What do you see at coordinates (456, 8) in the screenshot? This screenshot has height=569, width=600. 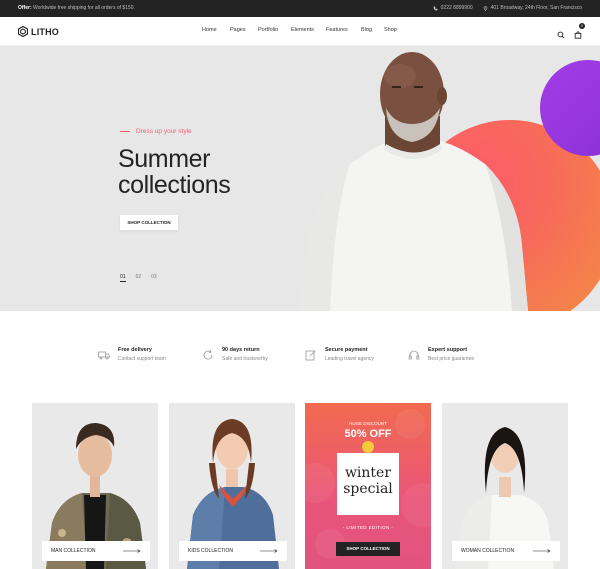 I see `phone-number: 0222 8899900` at bounding box center [456, 8].